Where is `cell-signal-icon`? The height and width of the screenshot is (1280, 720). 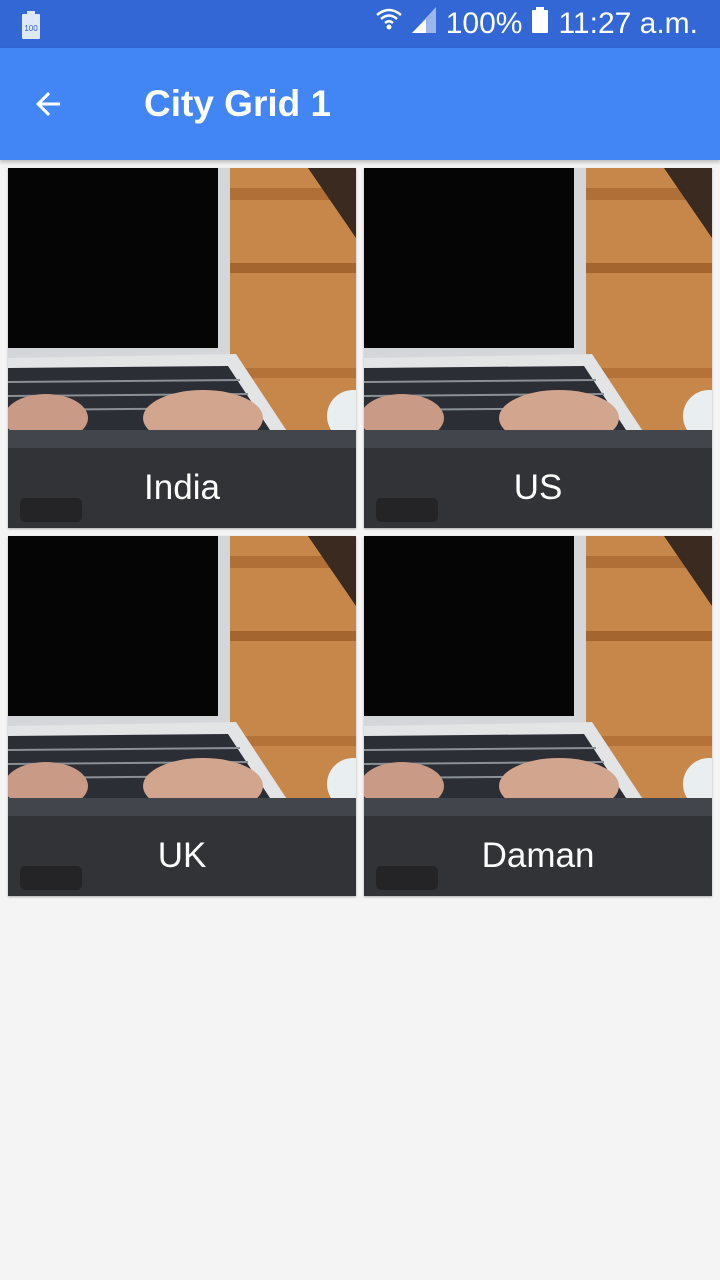 cell-signal-icon is located at coordinates (423, 24).